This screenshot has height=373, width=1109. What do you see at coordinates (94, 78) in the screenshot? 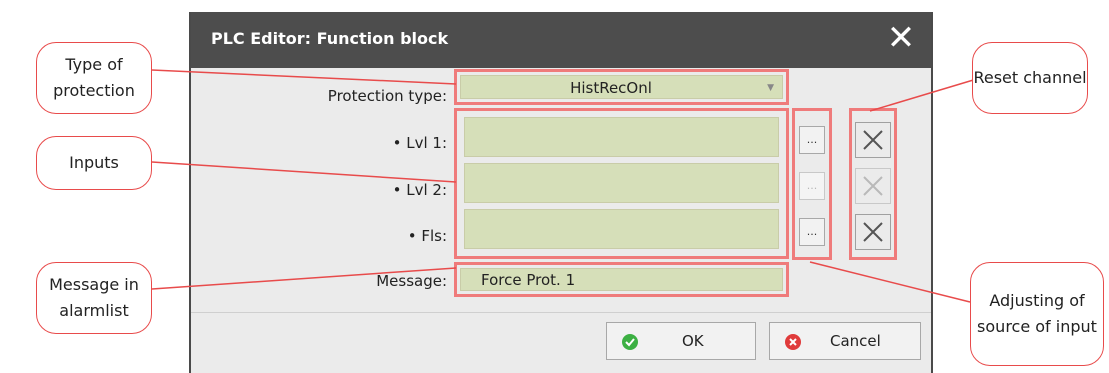
I see `callout-type-of-protection: Type of protection` at bounding box center [94, 78].